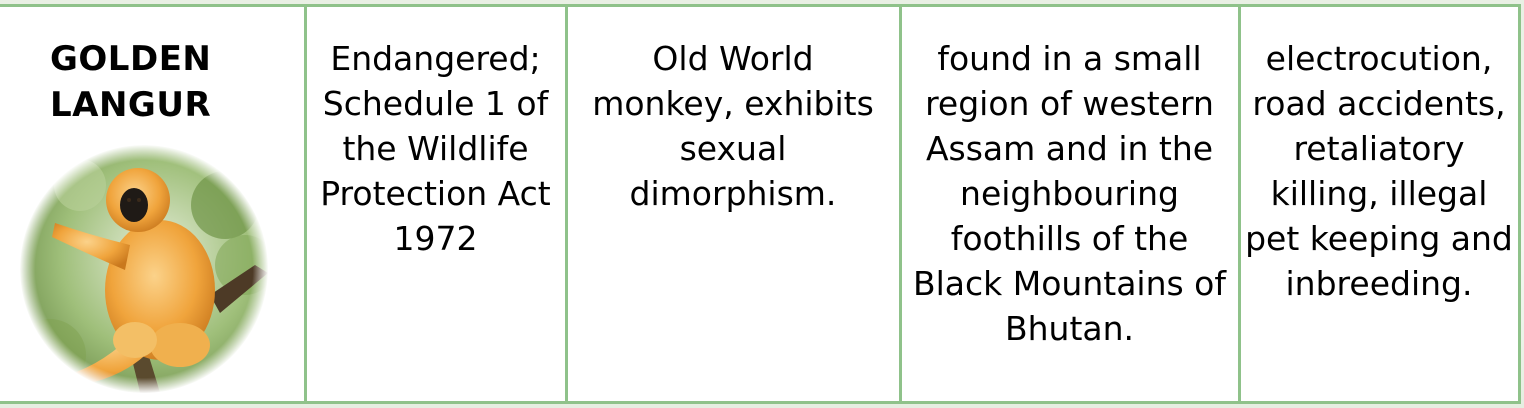 This screenshot has width=1524, height=408. I want to click on species-name: GOLDEN LANGUR, so click(131, 82).